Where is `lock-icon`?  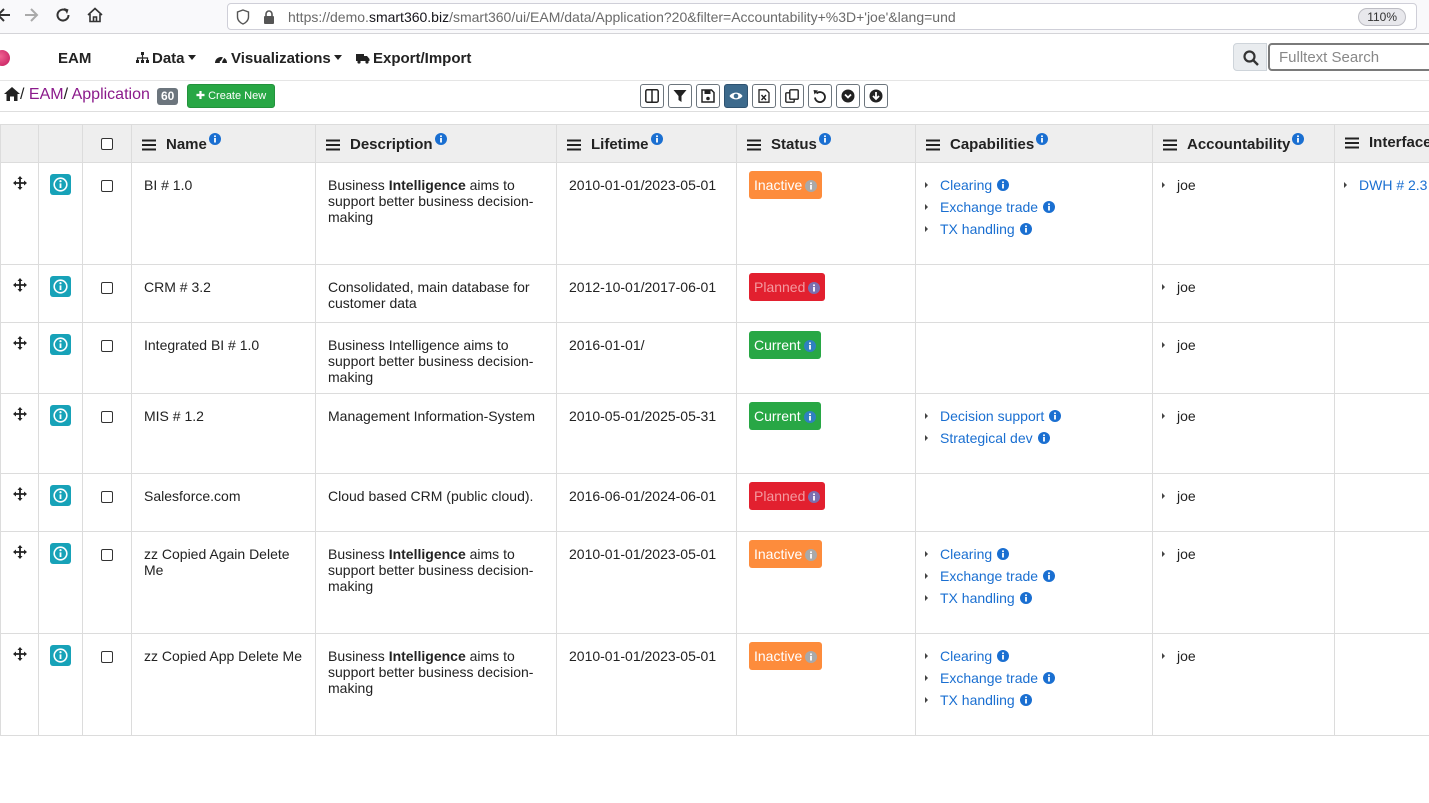 lock-icon is located at coordinates (269, 18).